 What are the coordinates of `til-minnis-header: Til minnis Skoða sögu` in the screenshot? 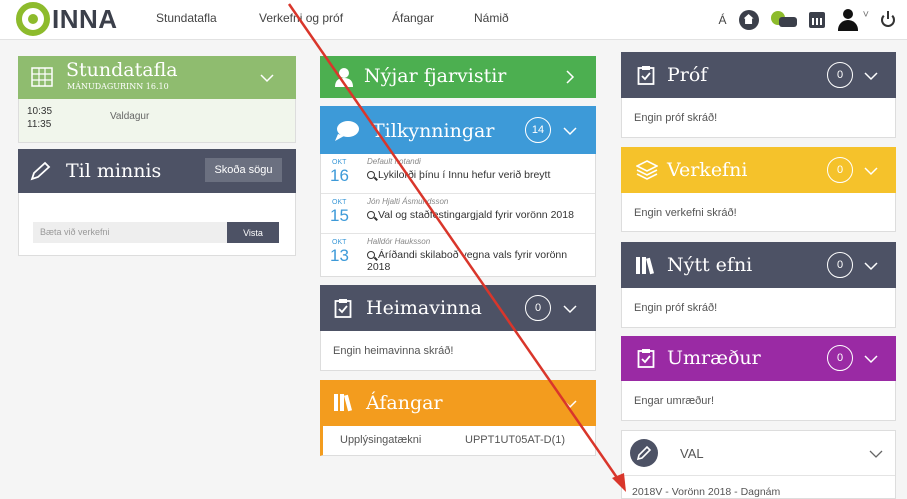 It's located at (157, 171).